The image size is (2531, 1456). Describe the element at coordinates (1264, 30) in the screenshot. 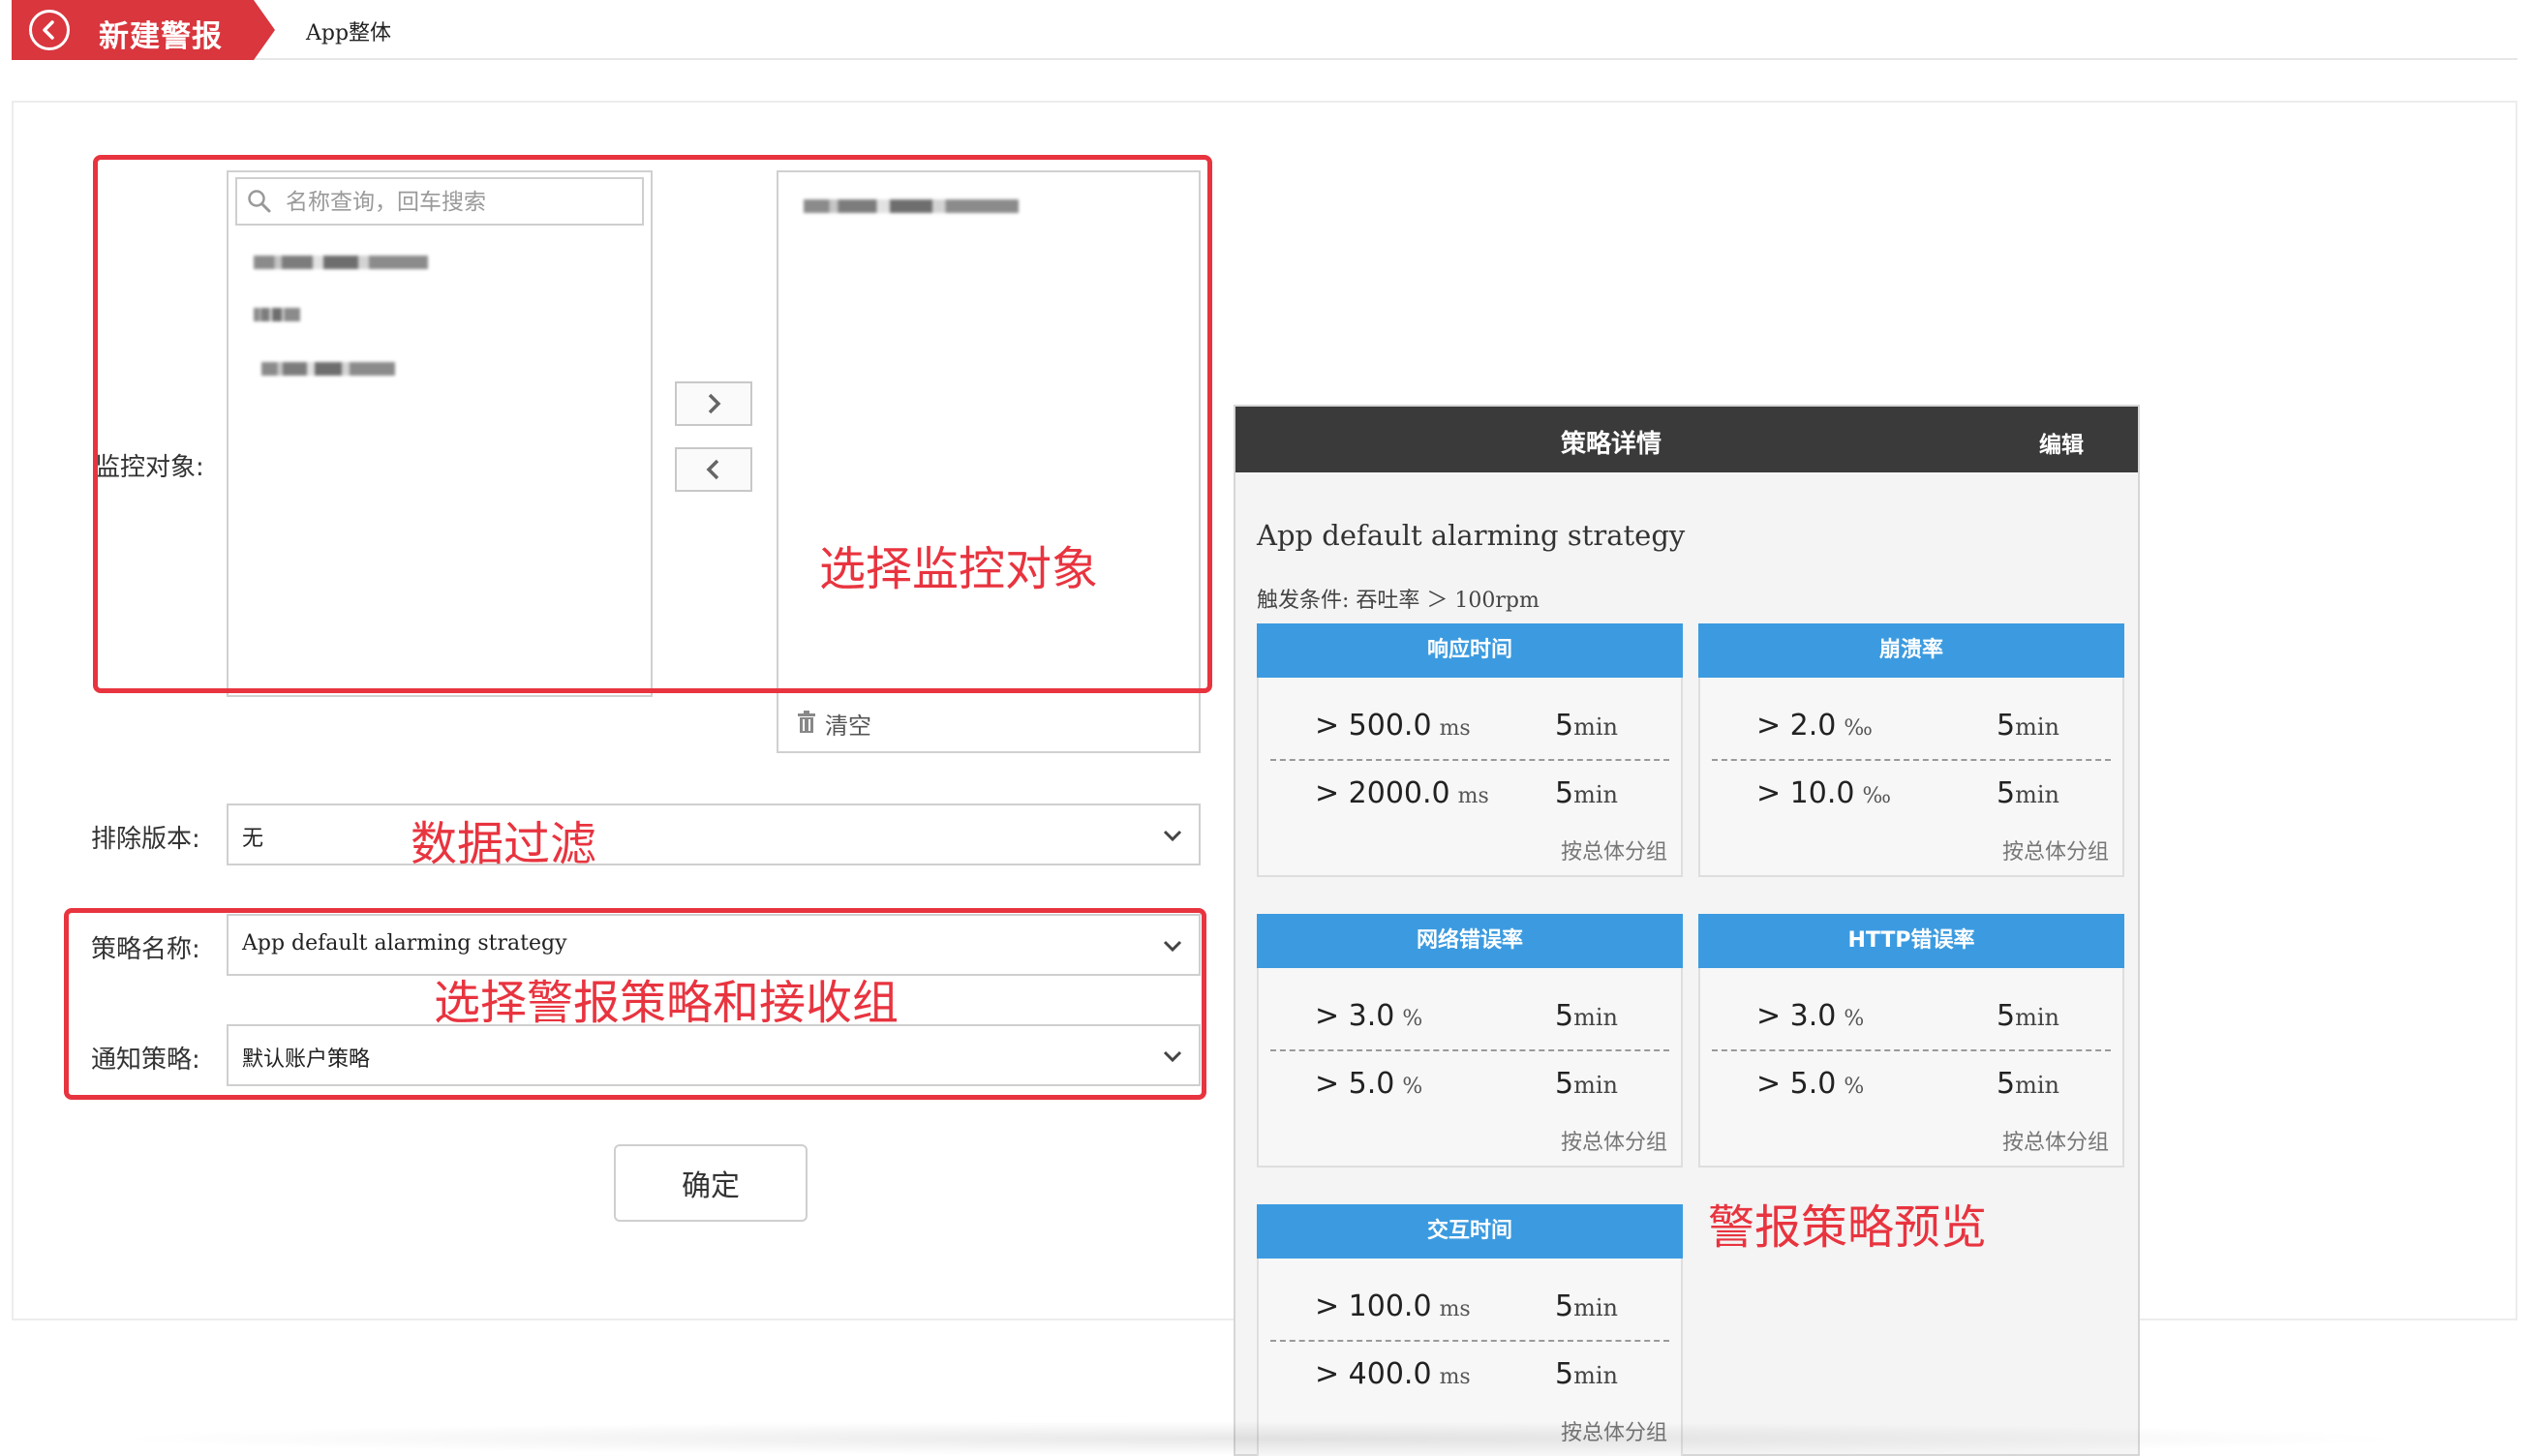

I see `top-bar: 新建警报 App整体` at that location.